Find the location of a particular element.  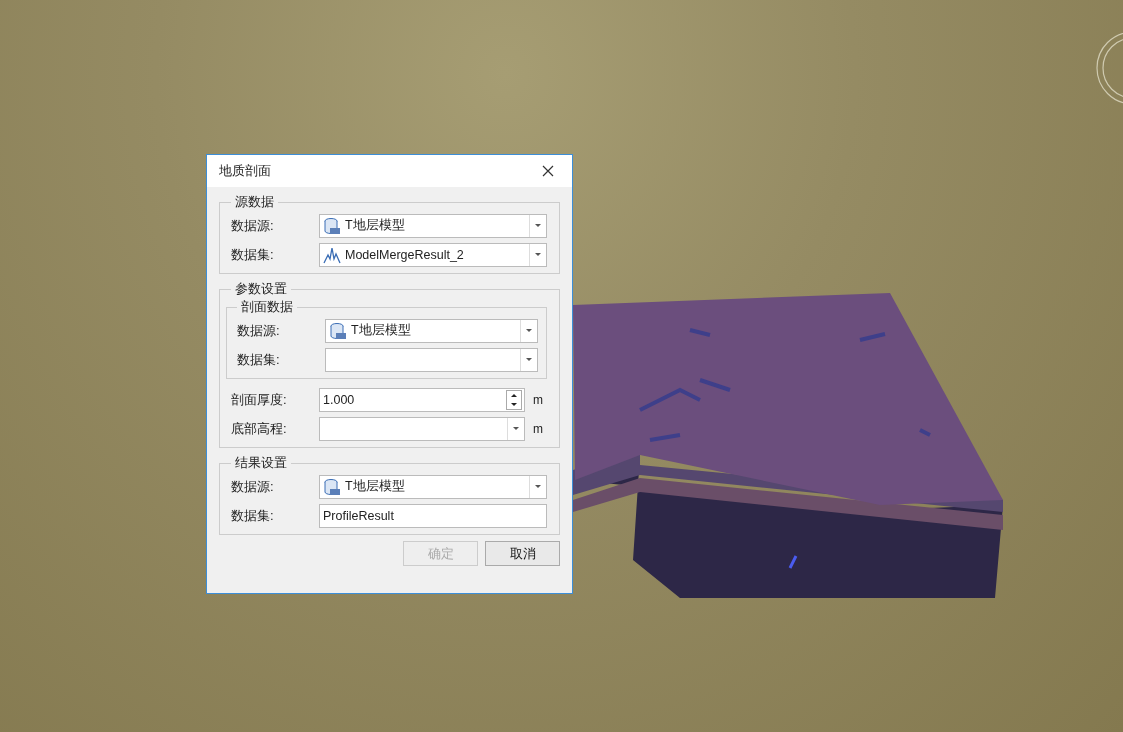

dialog-title: 地质剖面 is located at coordinates (245, 171).